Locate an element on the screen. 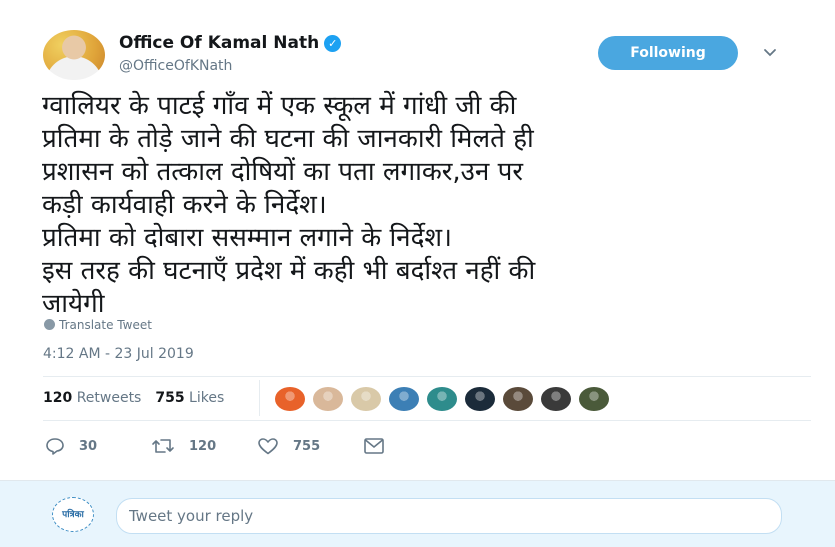  likes-count: 755 is located at coordinates (170, 398).